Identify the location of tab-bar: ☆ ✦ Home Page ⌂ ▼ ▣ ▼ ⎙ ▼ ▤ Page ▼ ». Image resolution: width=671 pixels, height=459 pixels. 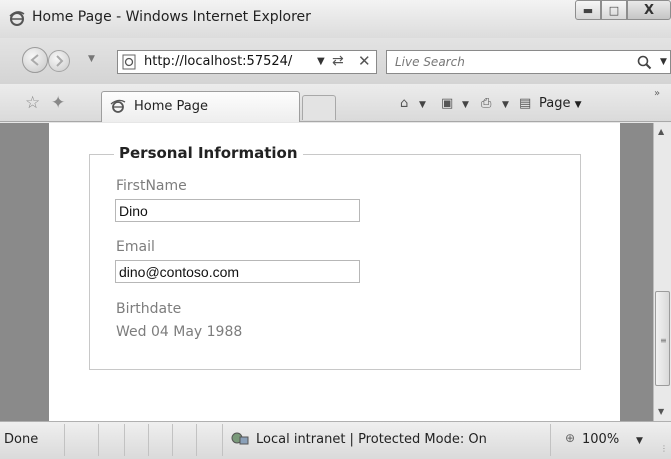
(335, 103).